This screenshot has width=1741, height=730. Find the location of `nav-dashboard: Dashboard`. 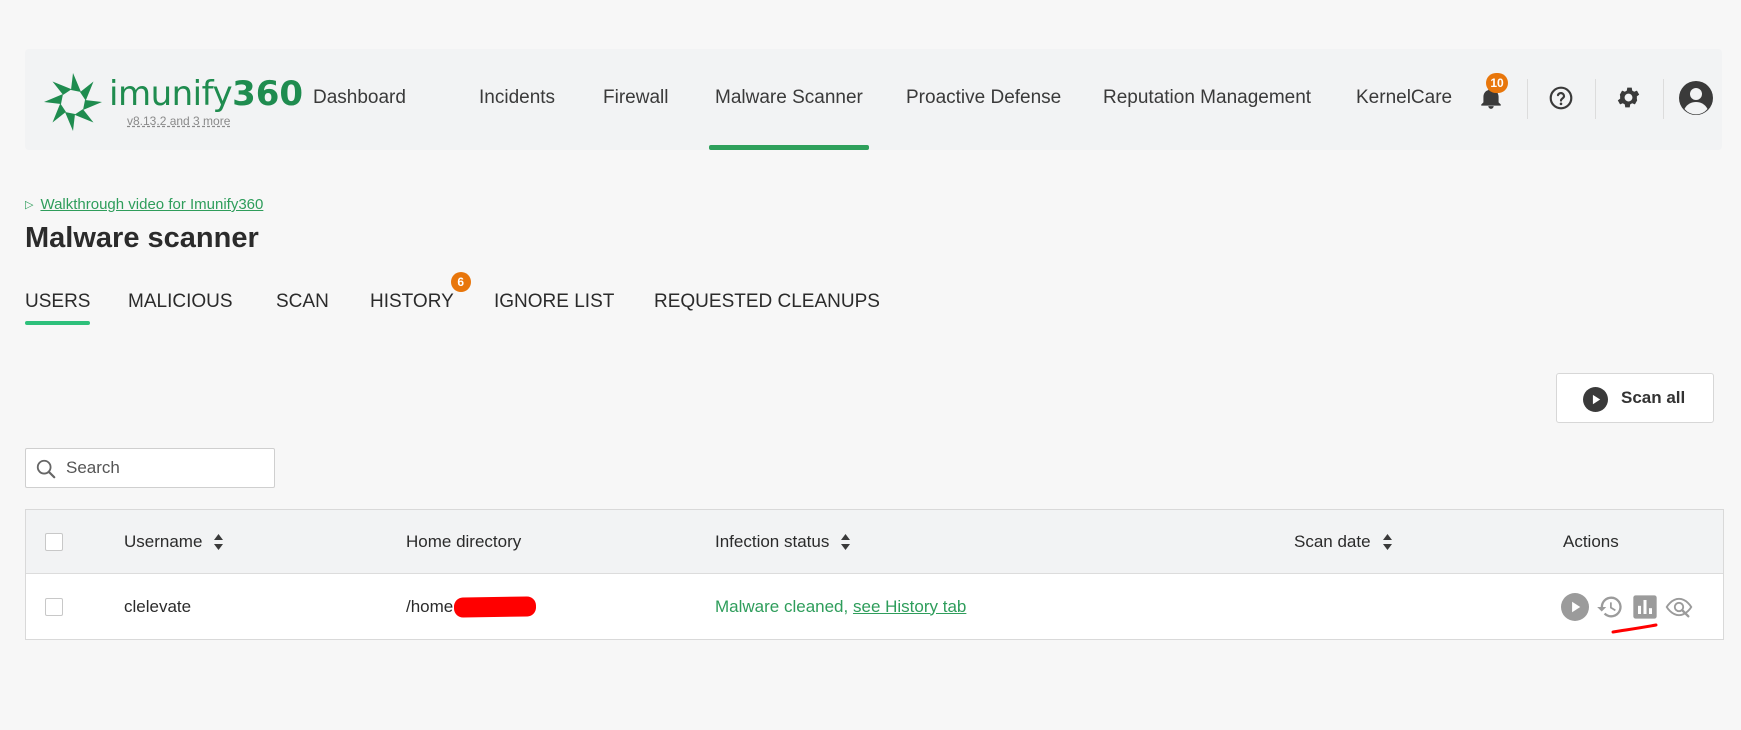

nav-dashboard: Dashboard is located at coordinates (359, 99).